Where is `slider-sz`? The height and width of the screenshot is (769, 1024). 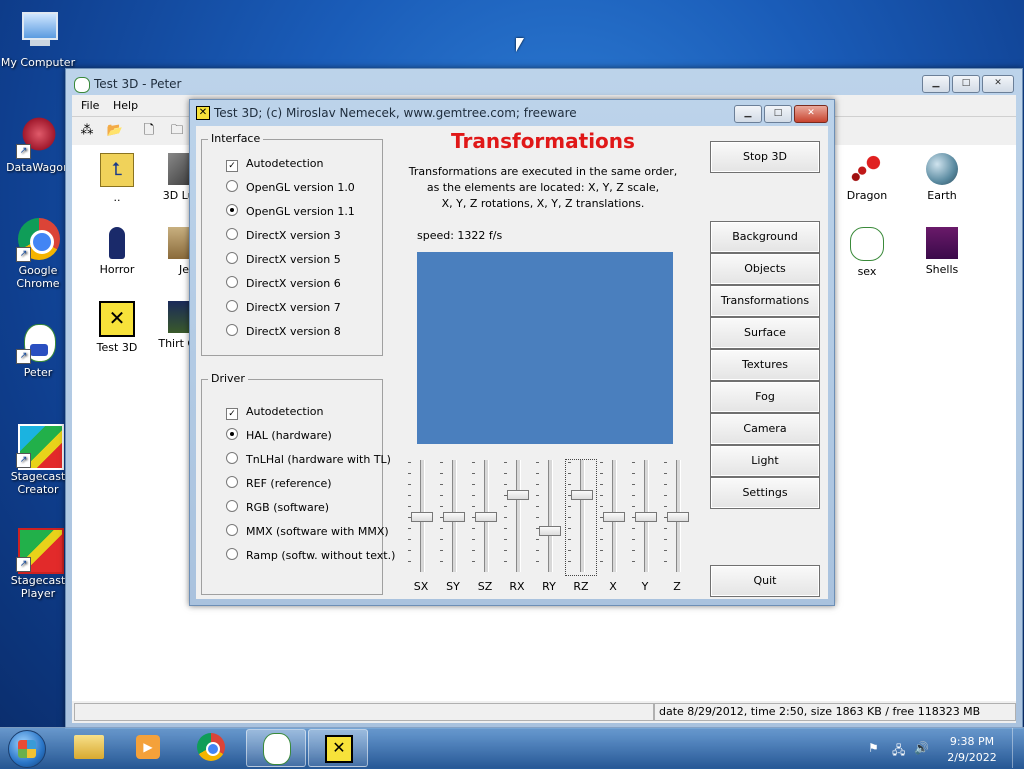
slider-sz is located at coordinates (485, 517).